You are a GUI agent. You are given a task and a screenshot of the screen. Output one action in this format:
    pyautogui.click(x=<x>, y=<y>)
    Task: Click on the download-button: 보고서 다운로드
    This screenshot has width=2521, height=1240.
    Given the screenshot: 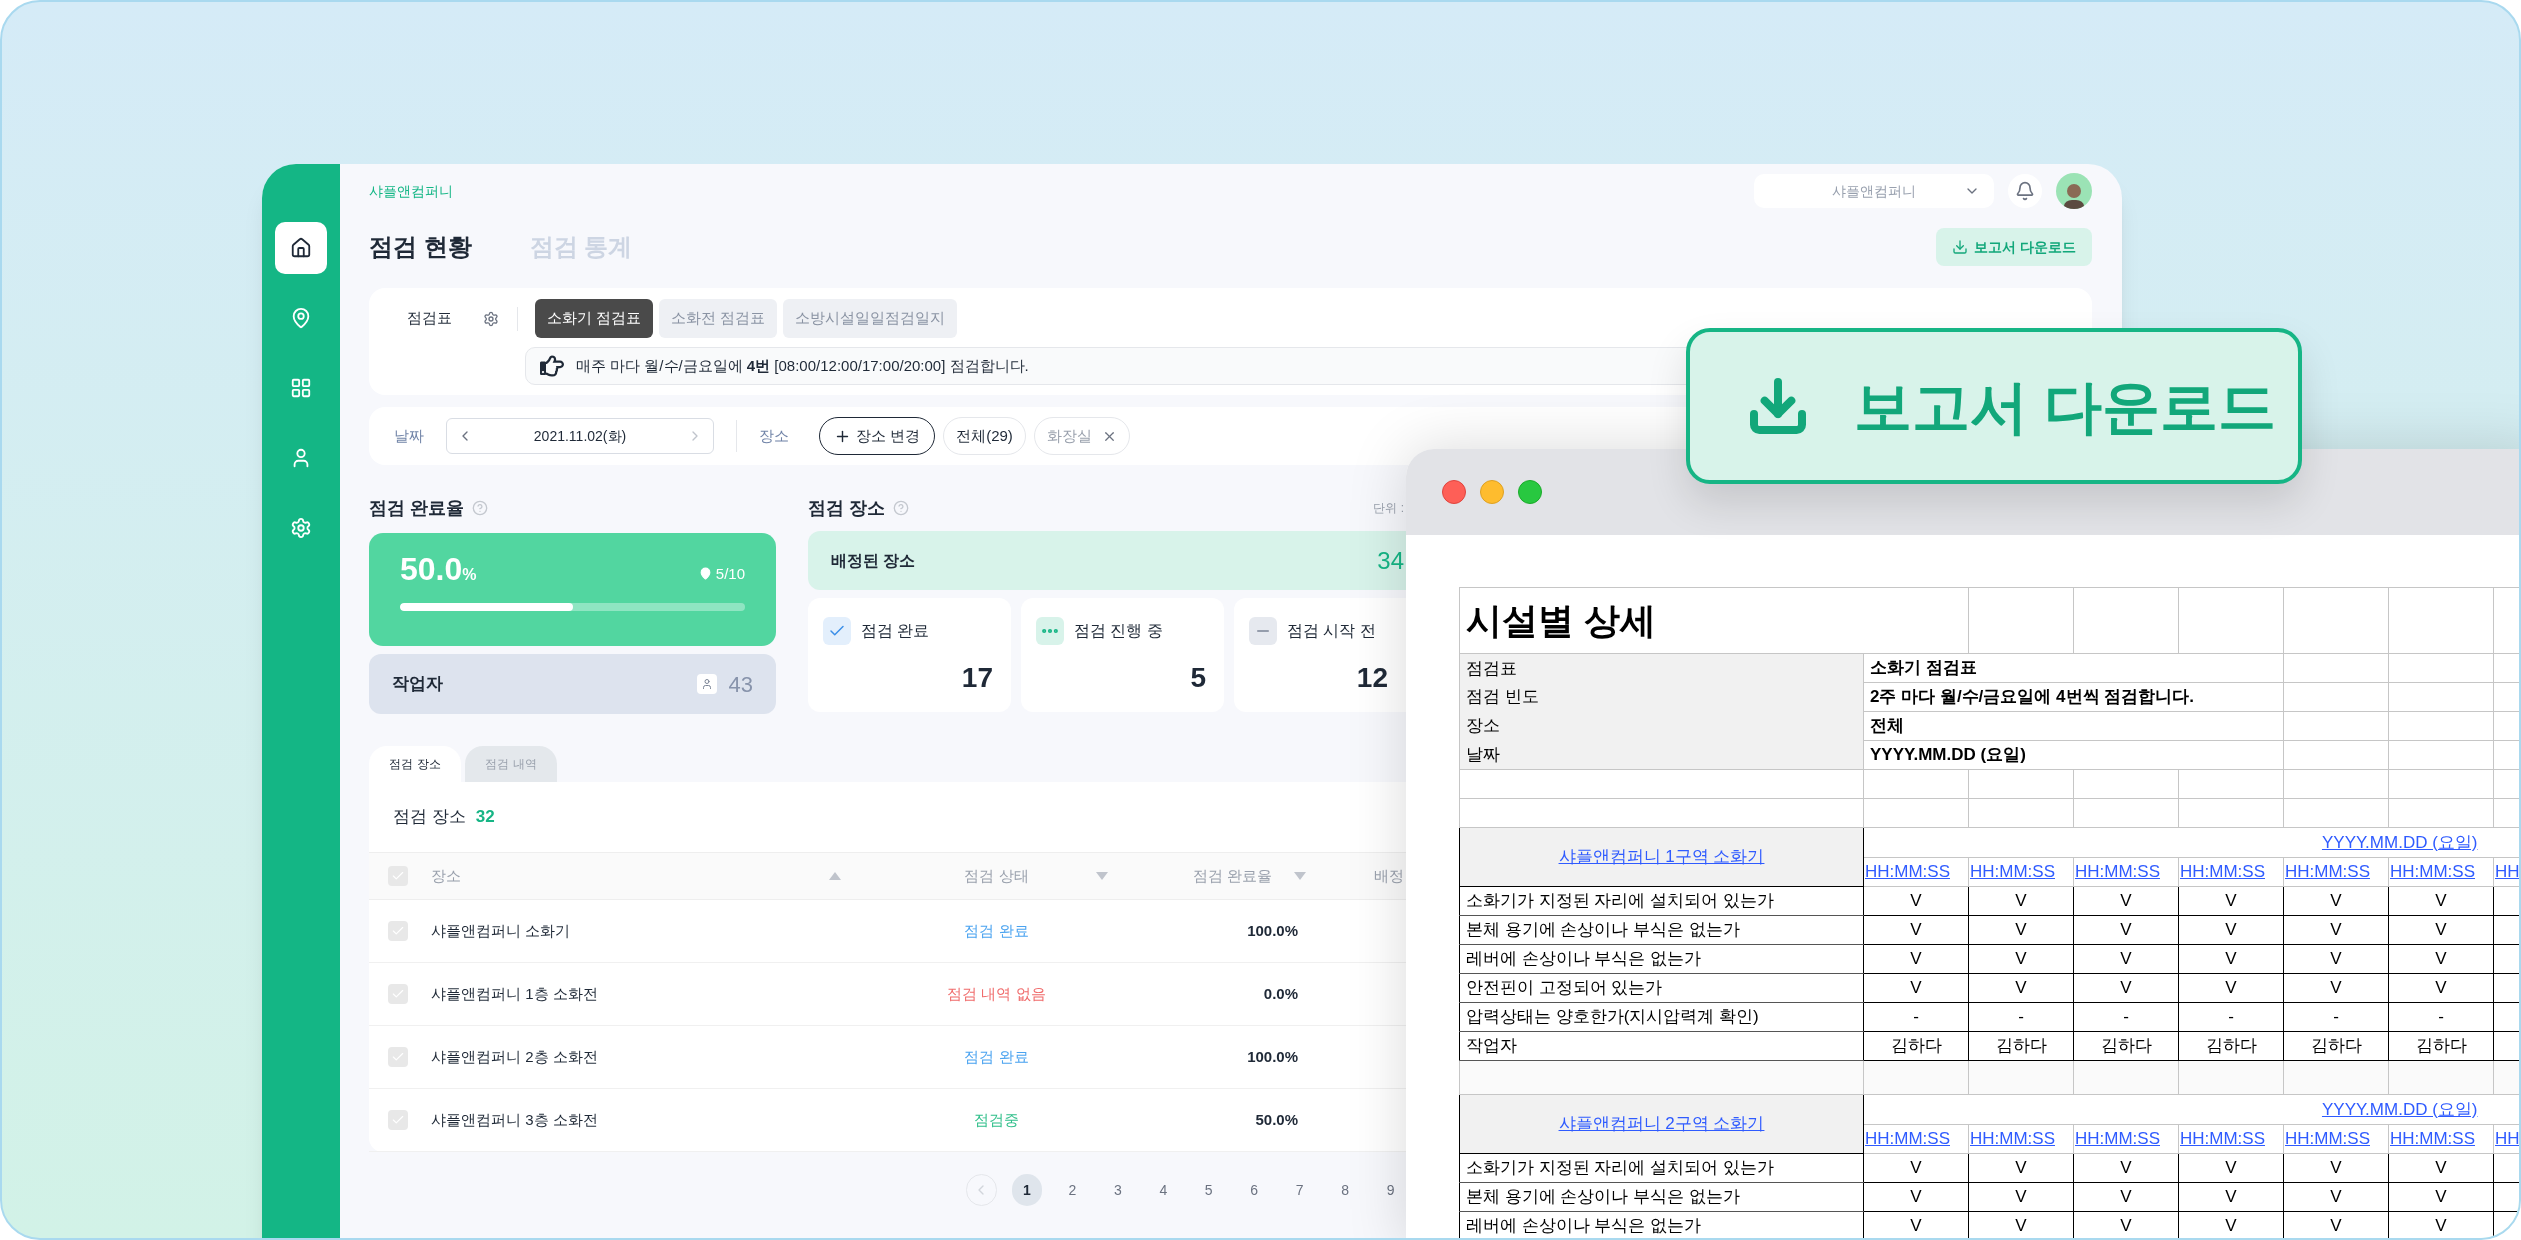 What is the action you would take?
    pyautogui.click(x=2014, y=247)
    